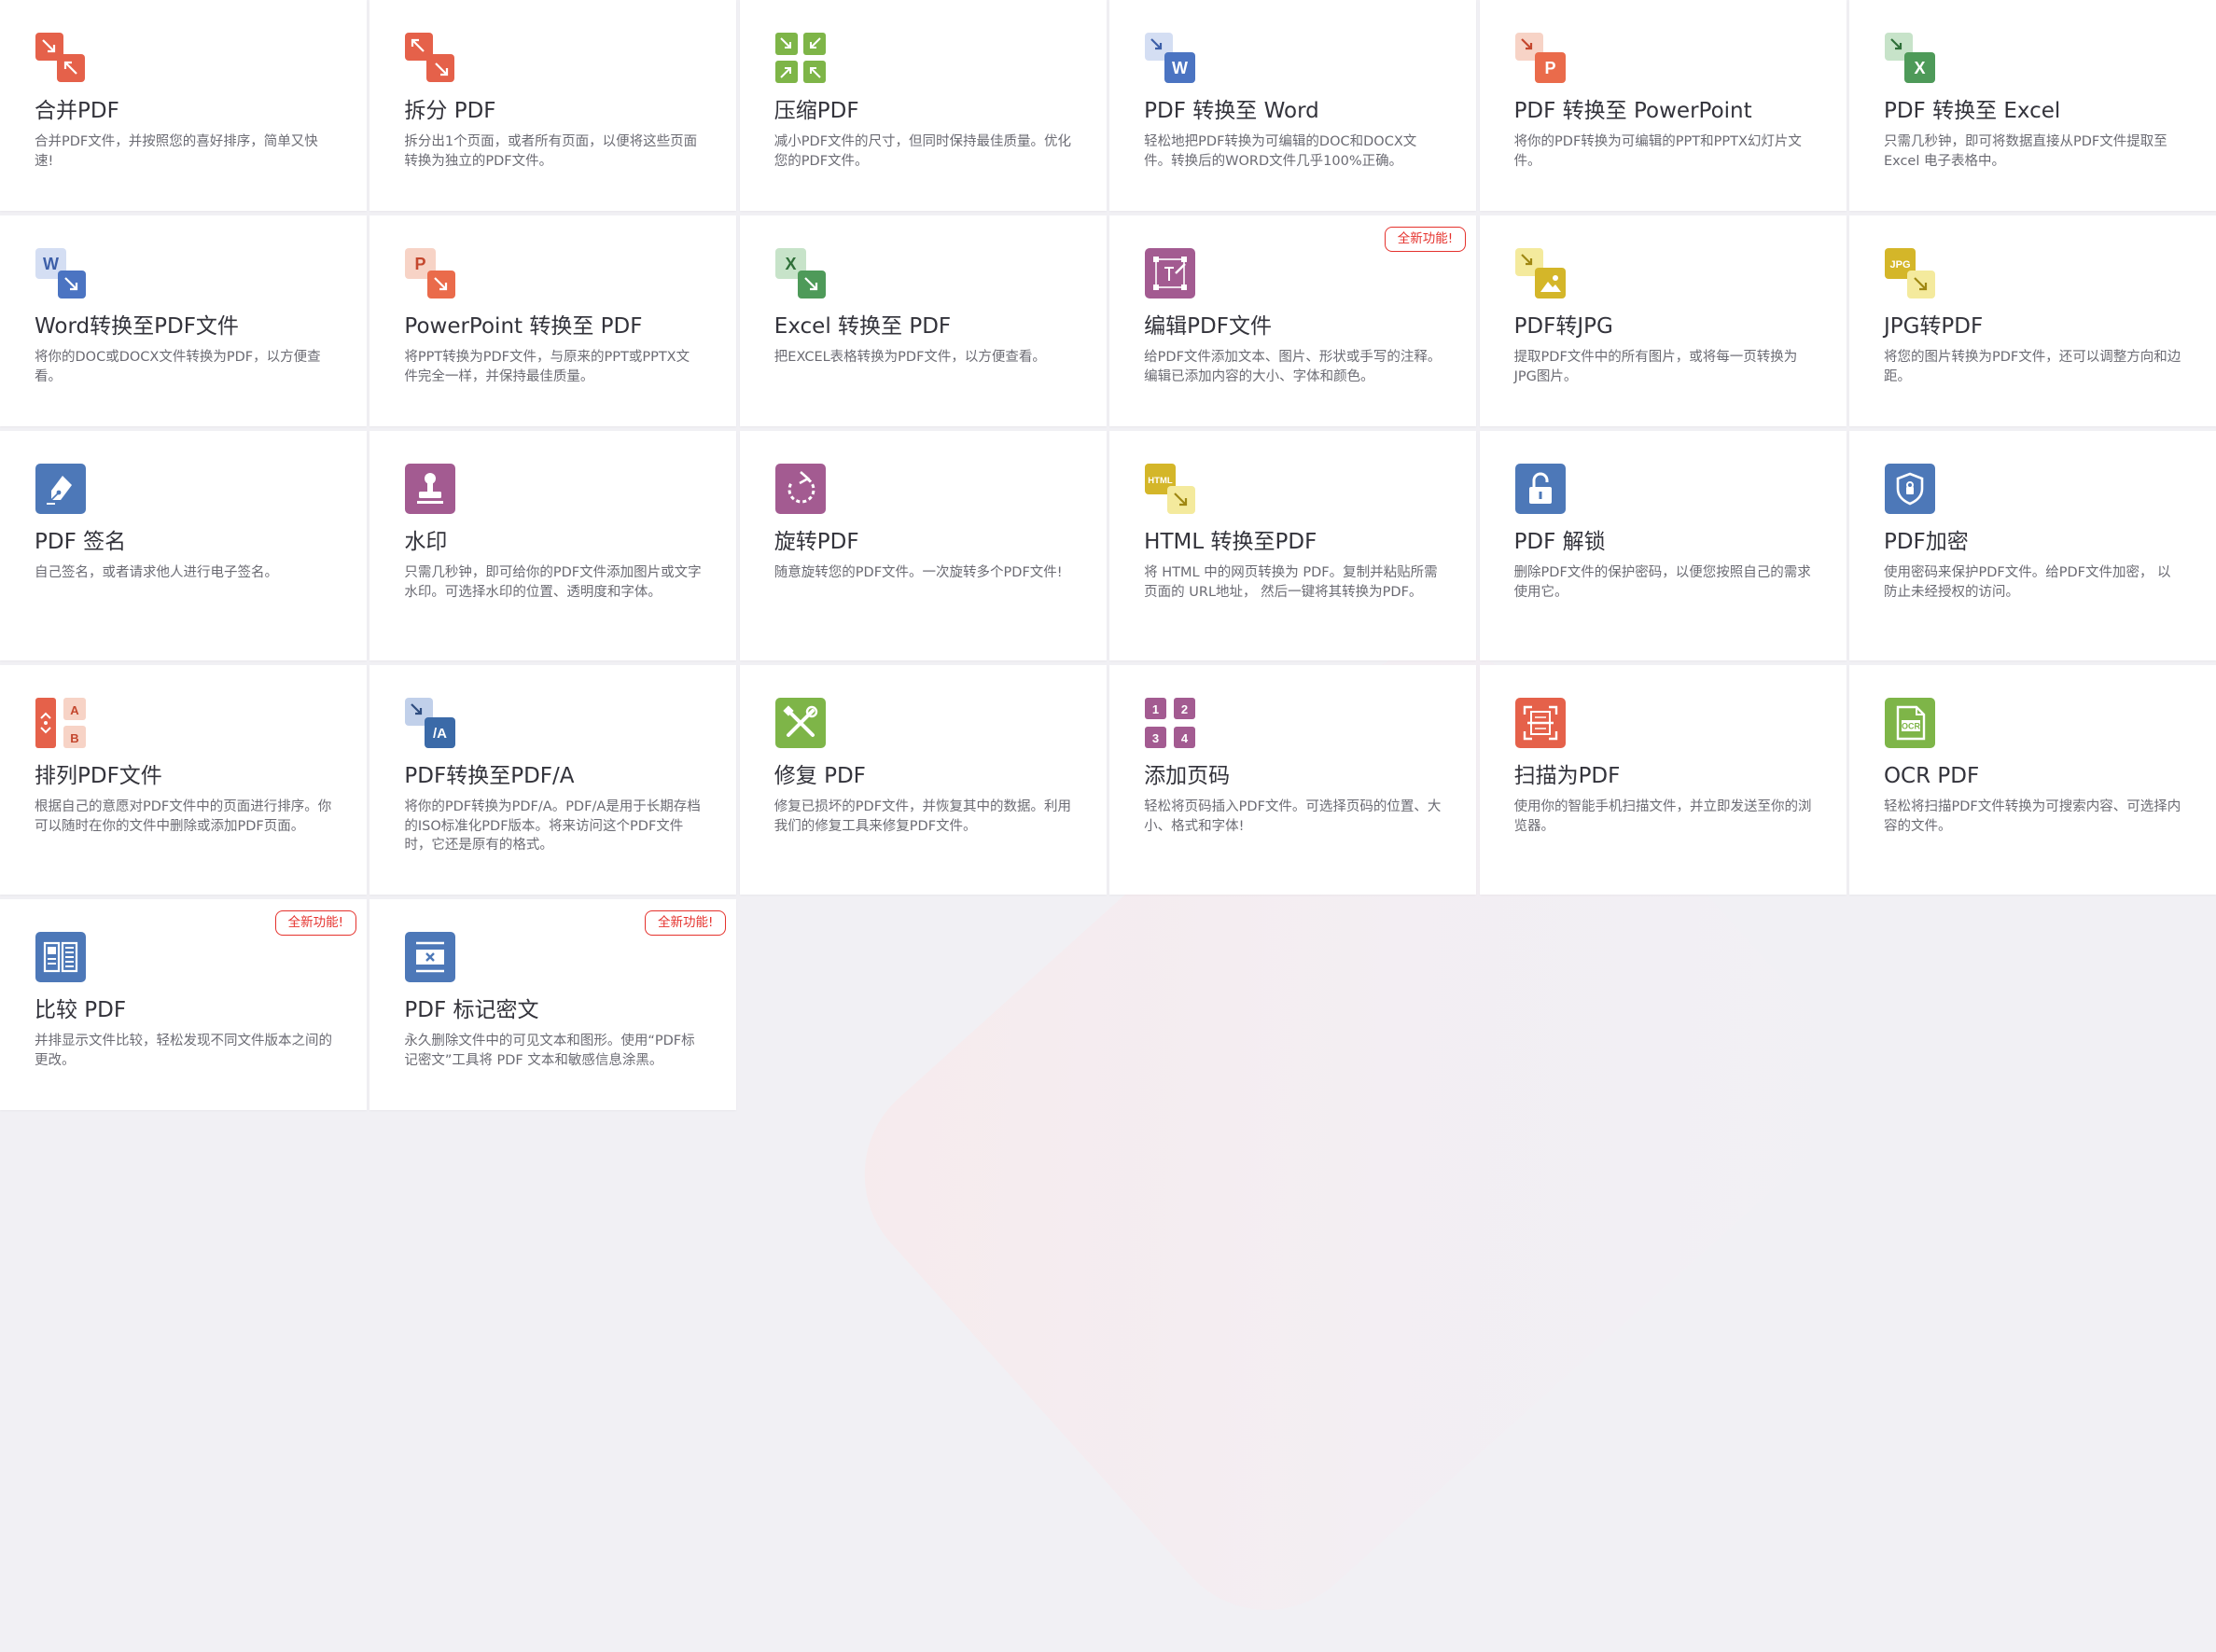 The width and height of the screenshot is (2216, 1652). What do you see at coordinates (1655, 367) in the screenshot?
I see `tool-description: 提取PDF文件中的所有图片，或将每一页转换为JPG图片。` at bounding box center [1655, 367].